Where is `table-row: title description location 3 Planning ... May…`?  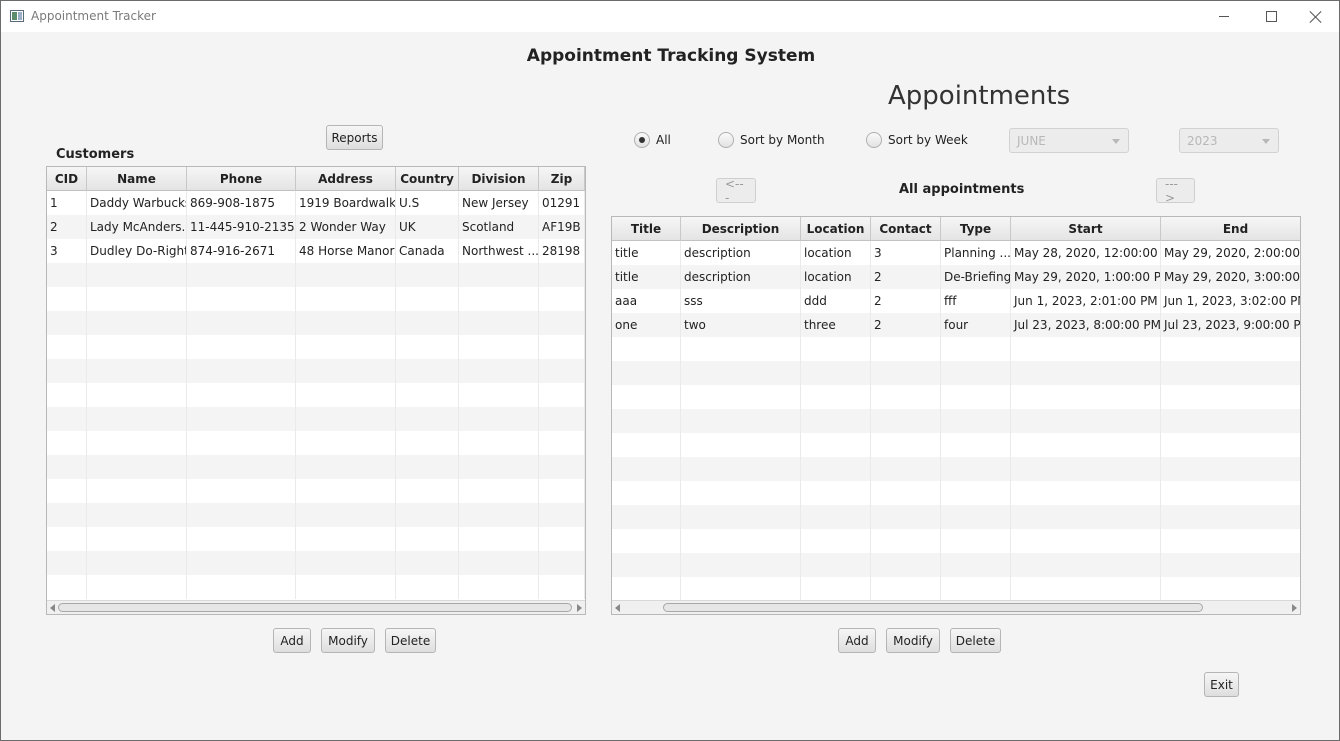
table-row: title description location 3 Planning ... May… is located at coordinates (956, 253).